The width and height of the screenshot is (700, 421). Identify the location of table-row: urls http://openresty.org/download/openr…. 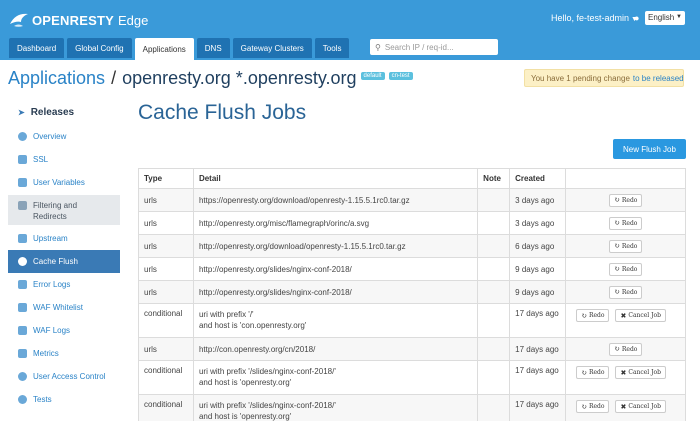
(412, 246).